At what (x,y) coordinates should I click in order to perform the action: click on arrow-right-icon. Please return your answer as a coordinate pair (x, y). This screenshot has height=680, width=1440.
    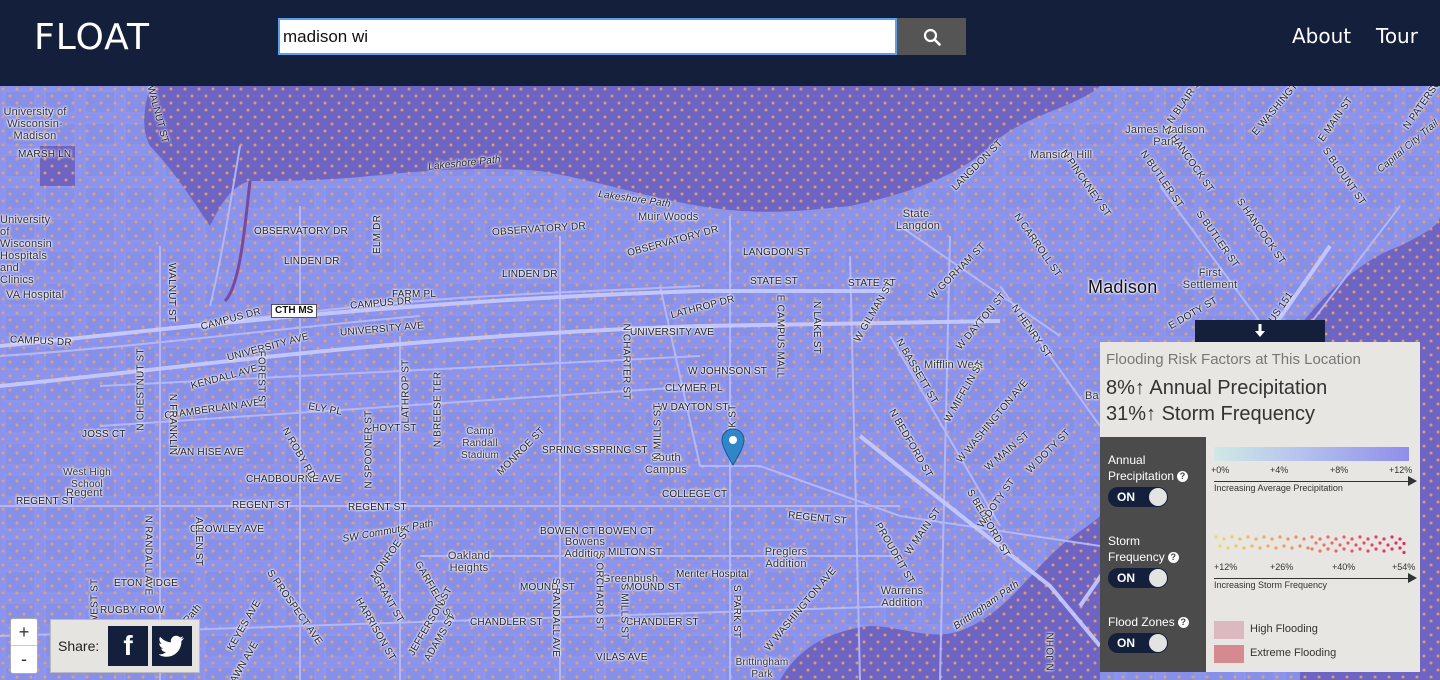
    Looking at the image, I should click on (1412, 578).